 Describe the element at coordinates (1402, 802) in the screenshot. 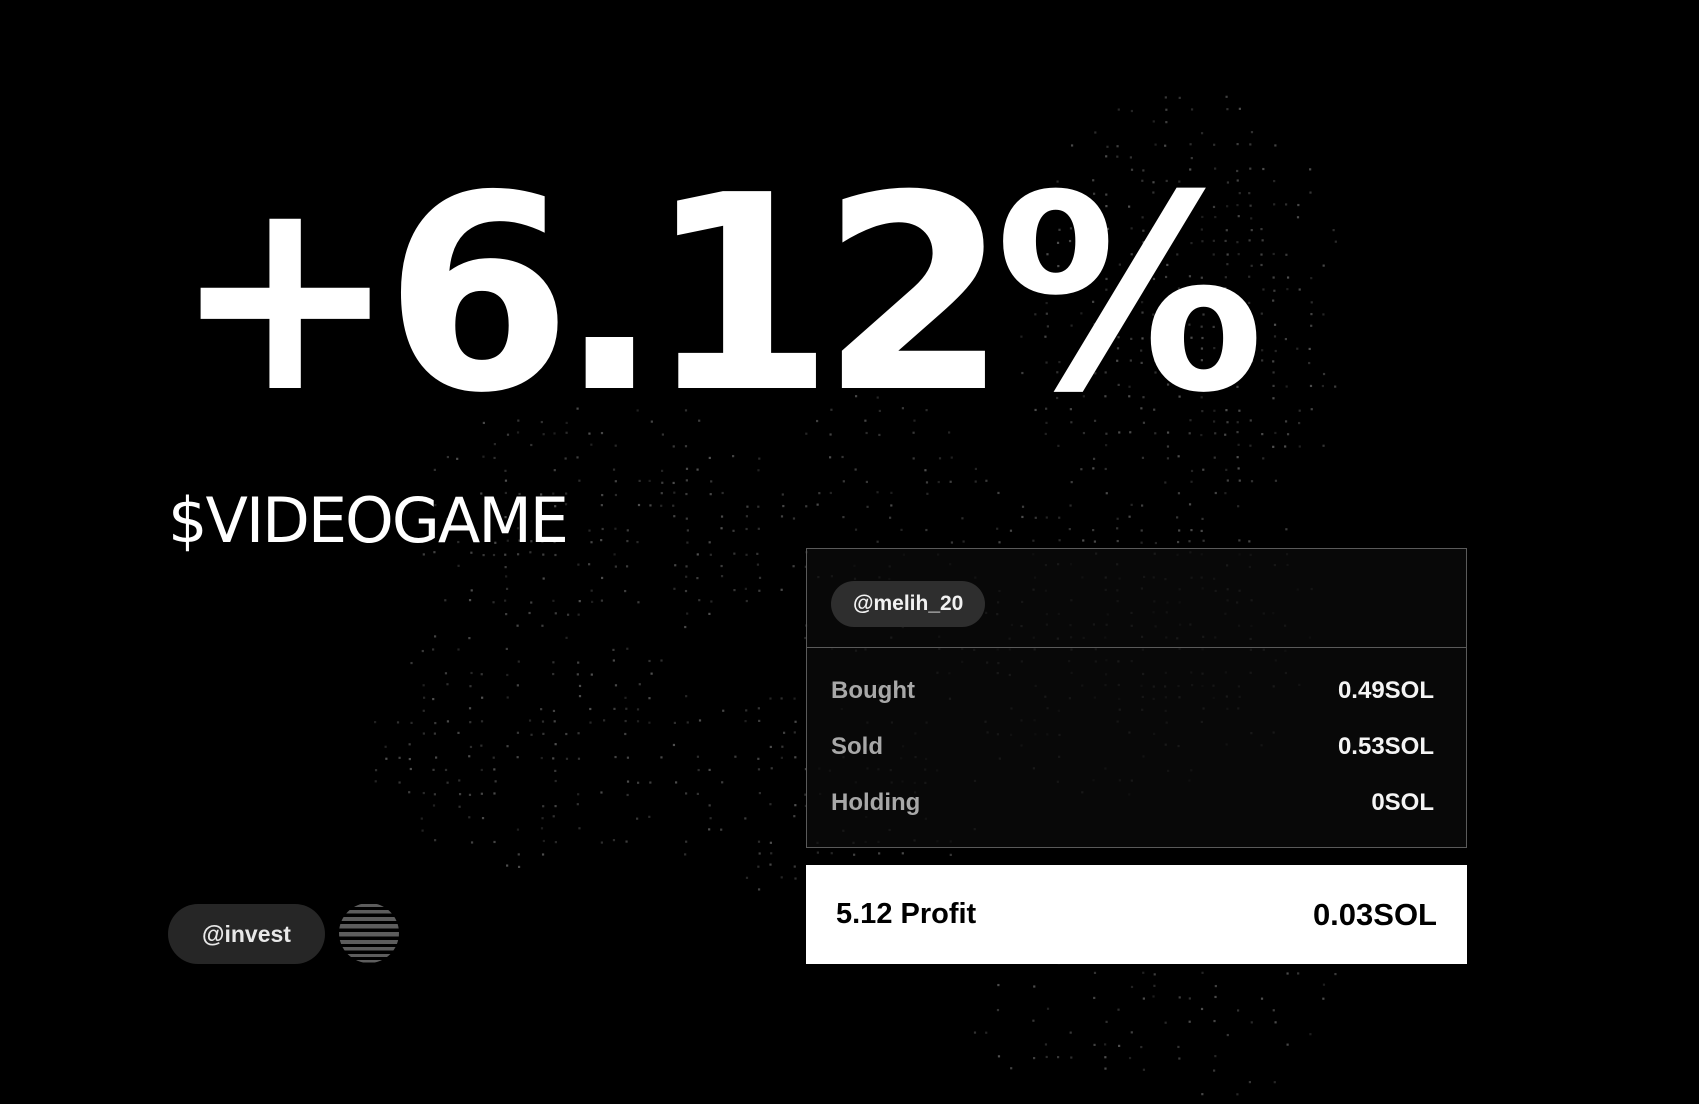

I see `holding-value: 0SOL` at that location.